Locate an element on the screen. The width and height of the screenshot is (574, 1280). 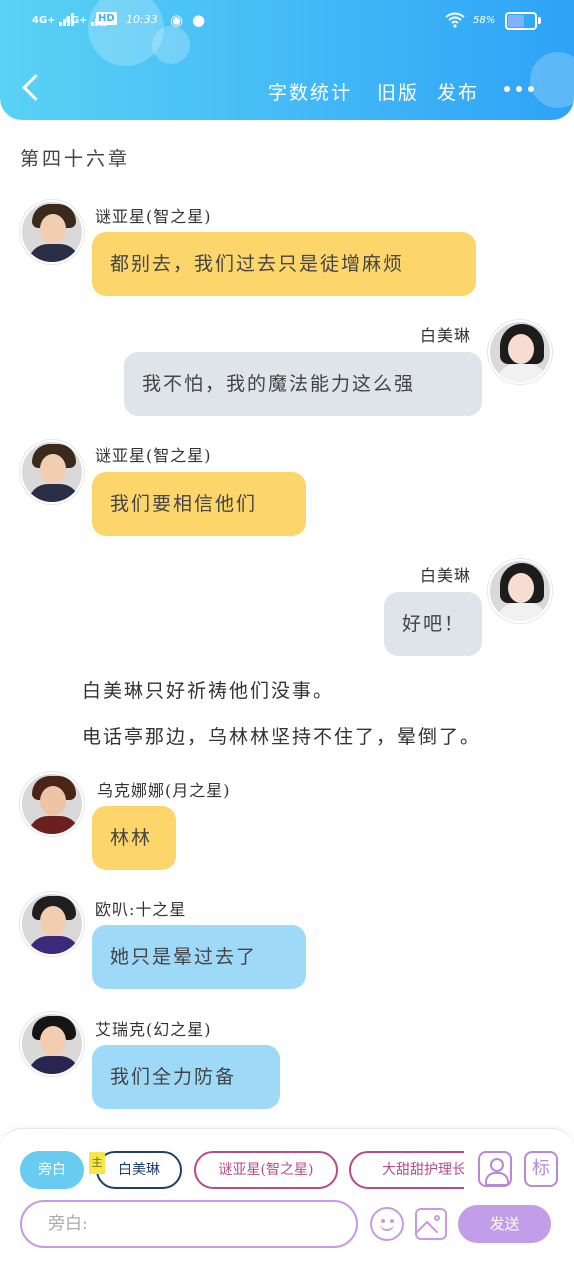
chapter-title: 第四十六章 is located at coordinates (75, 159).